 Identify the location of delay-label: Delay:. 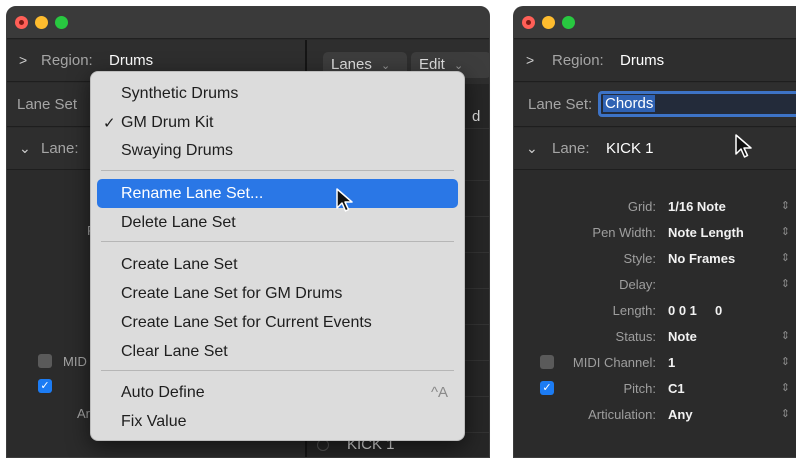
(637, 284).